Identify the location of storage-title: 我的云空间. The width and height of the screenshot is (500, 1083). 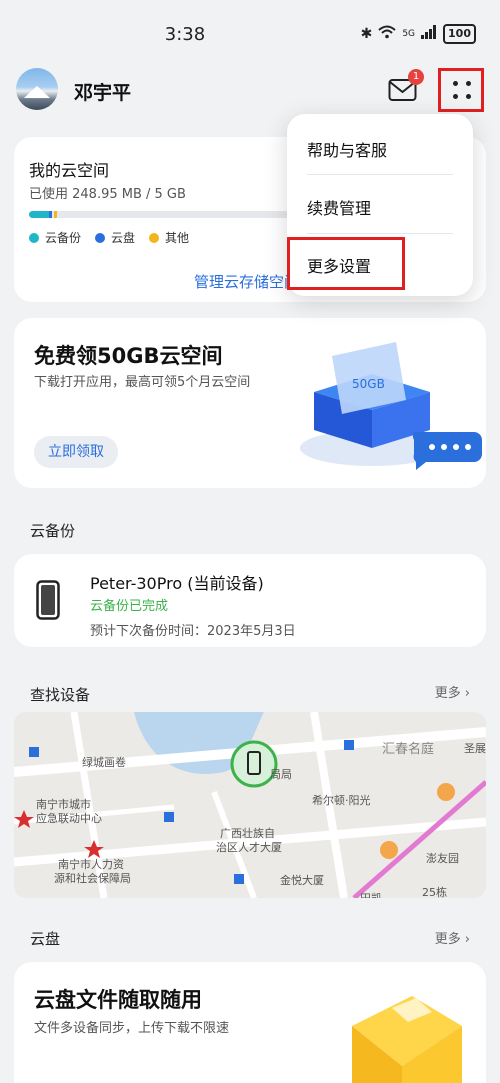
(69, 170).